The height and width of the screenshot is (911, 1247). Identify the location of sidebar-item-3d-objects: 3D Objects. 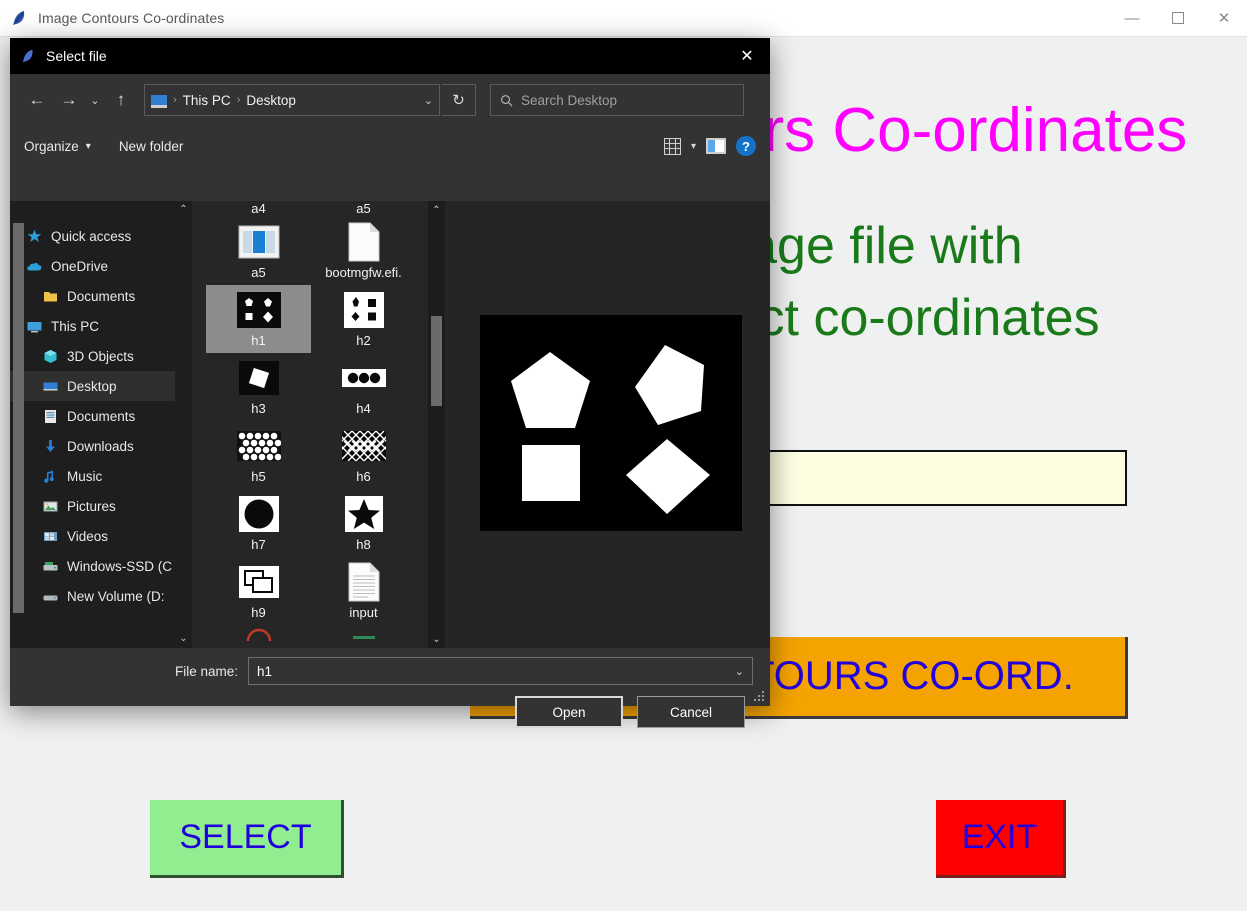
(101, 356).